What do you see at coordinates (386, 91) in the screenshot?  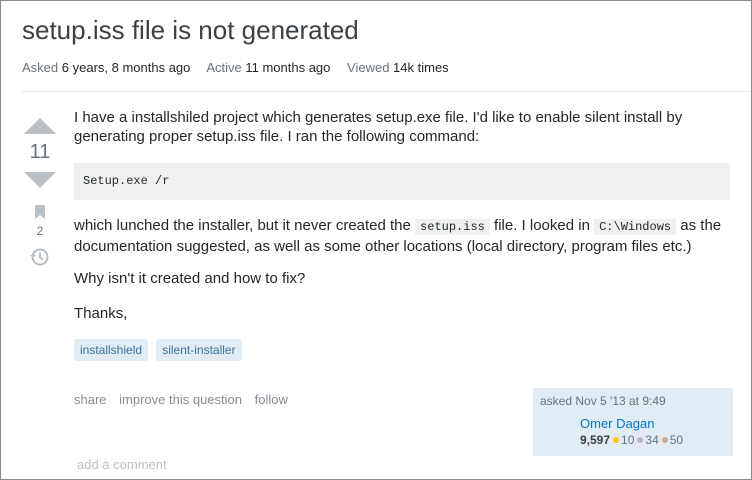 I see `header-divider` at bounding box center [386, 91].